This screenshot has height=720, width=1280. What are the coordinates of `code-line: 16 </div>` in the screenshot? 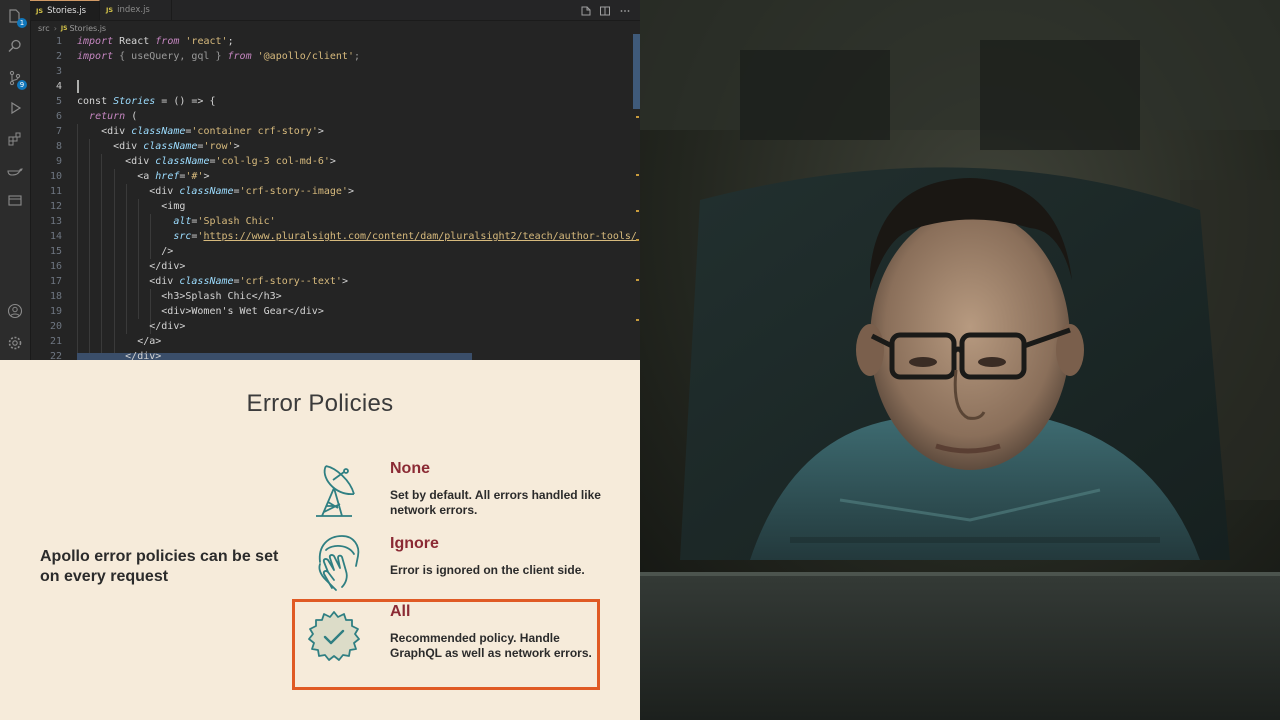 It's located at (335, 266).